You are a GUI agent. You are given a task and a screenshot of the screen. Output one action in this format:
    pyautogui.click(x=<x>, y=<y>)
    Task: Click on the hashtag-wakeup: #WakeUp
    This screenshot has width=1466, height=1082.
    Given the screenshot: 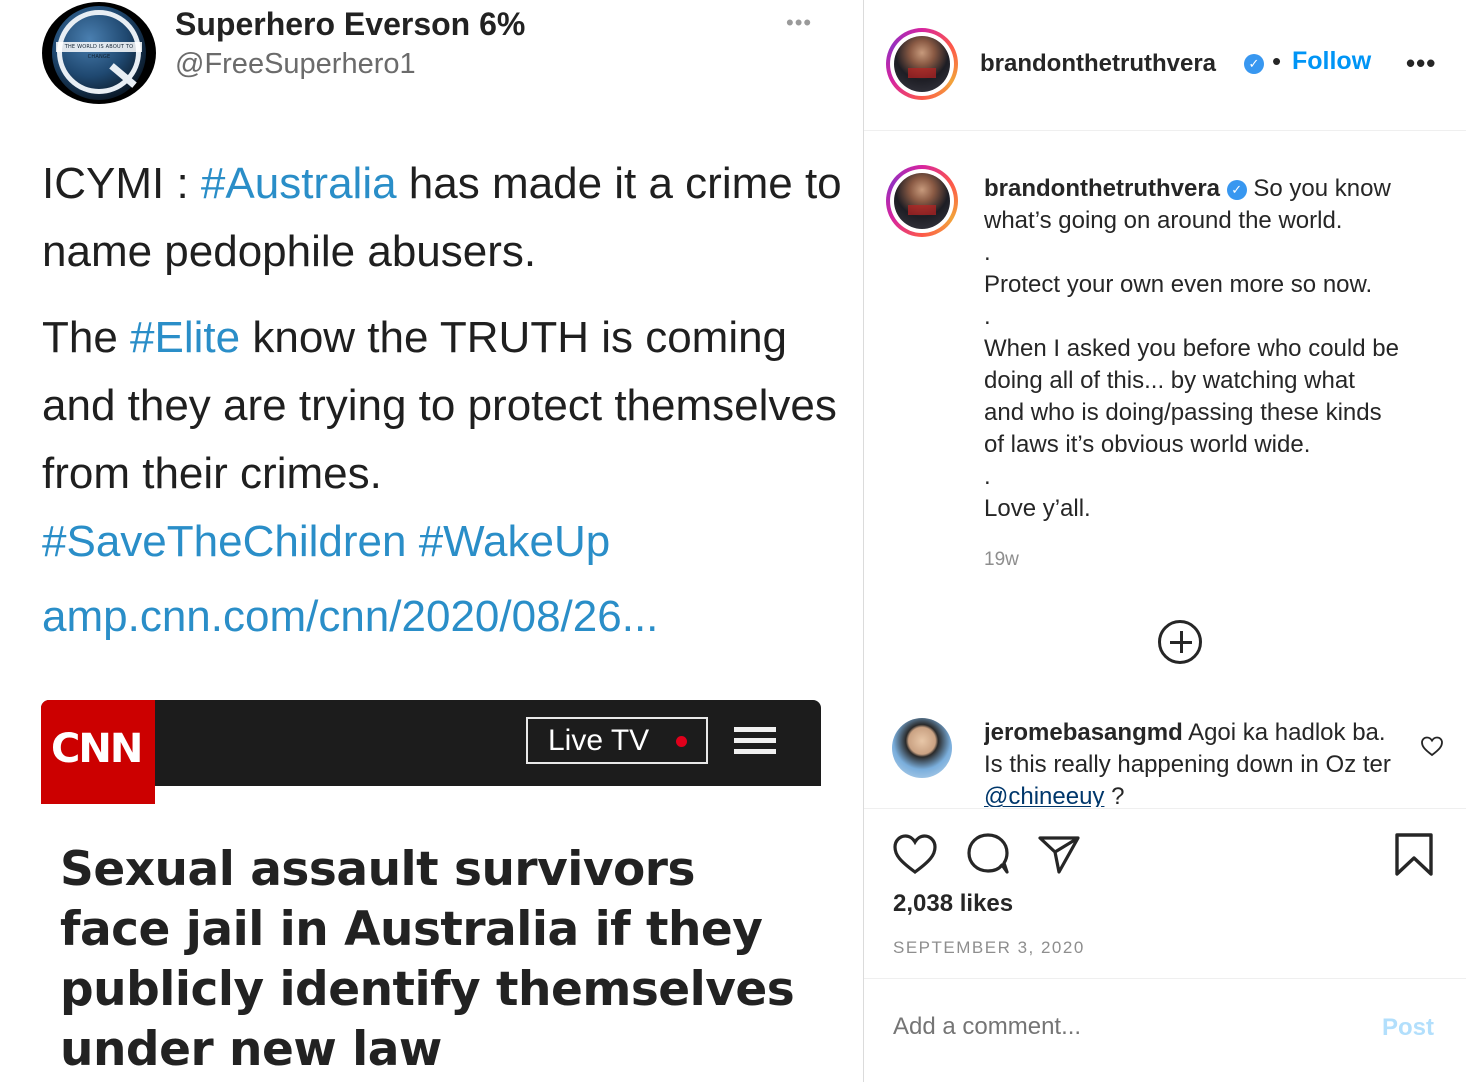 What is the action you would take?
    pyautogui.click(x=514, y=541)
    